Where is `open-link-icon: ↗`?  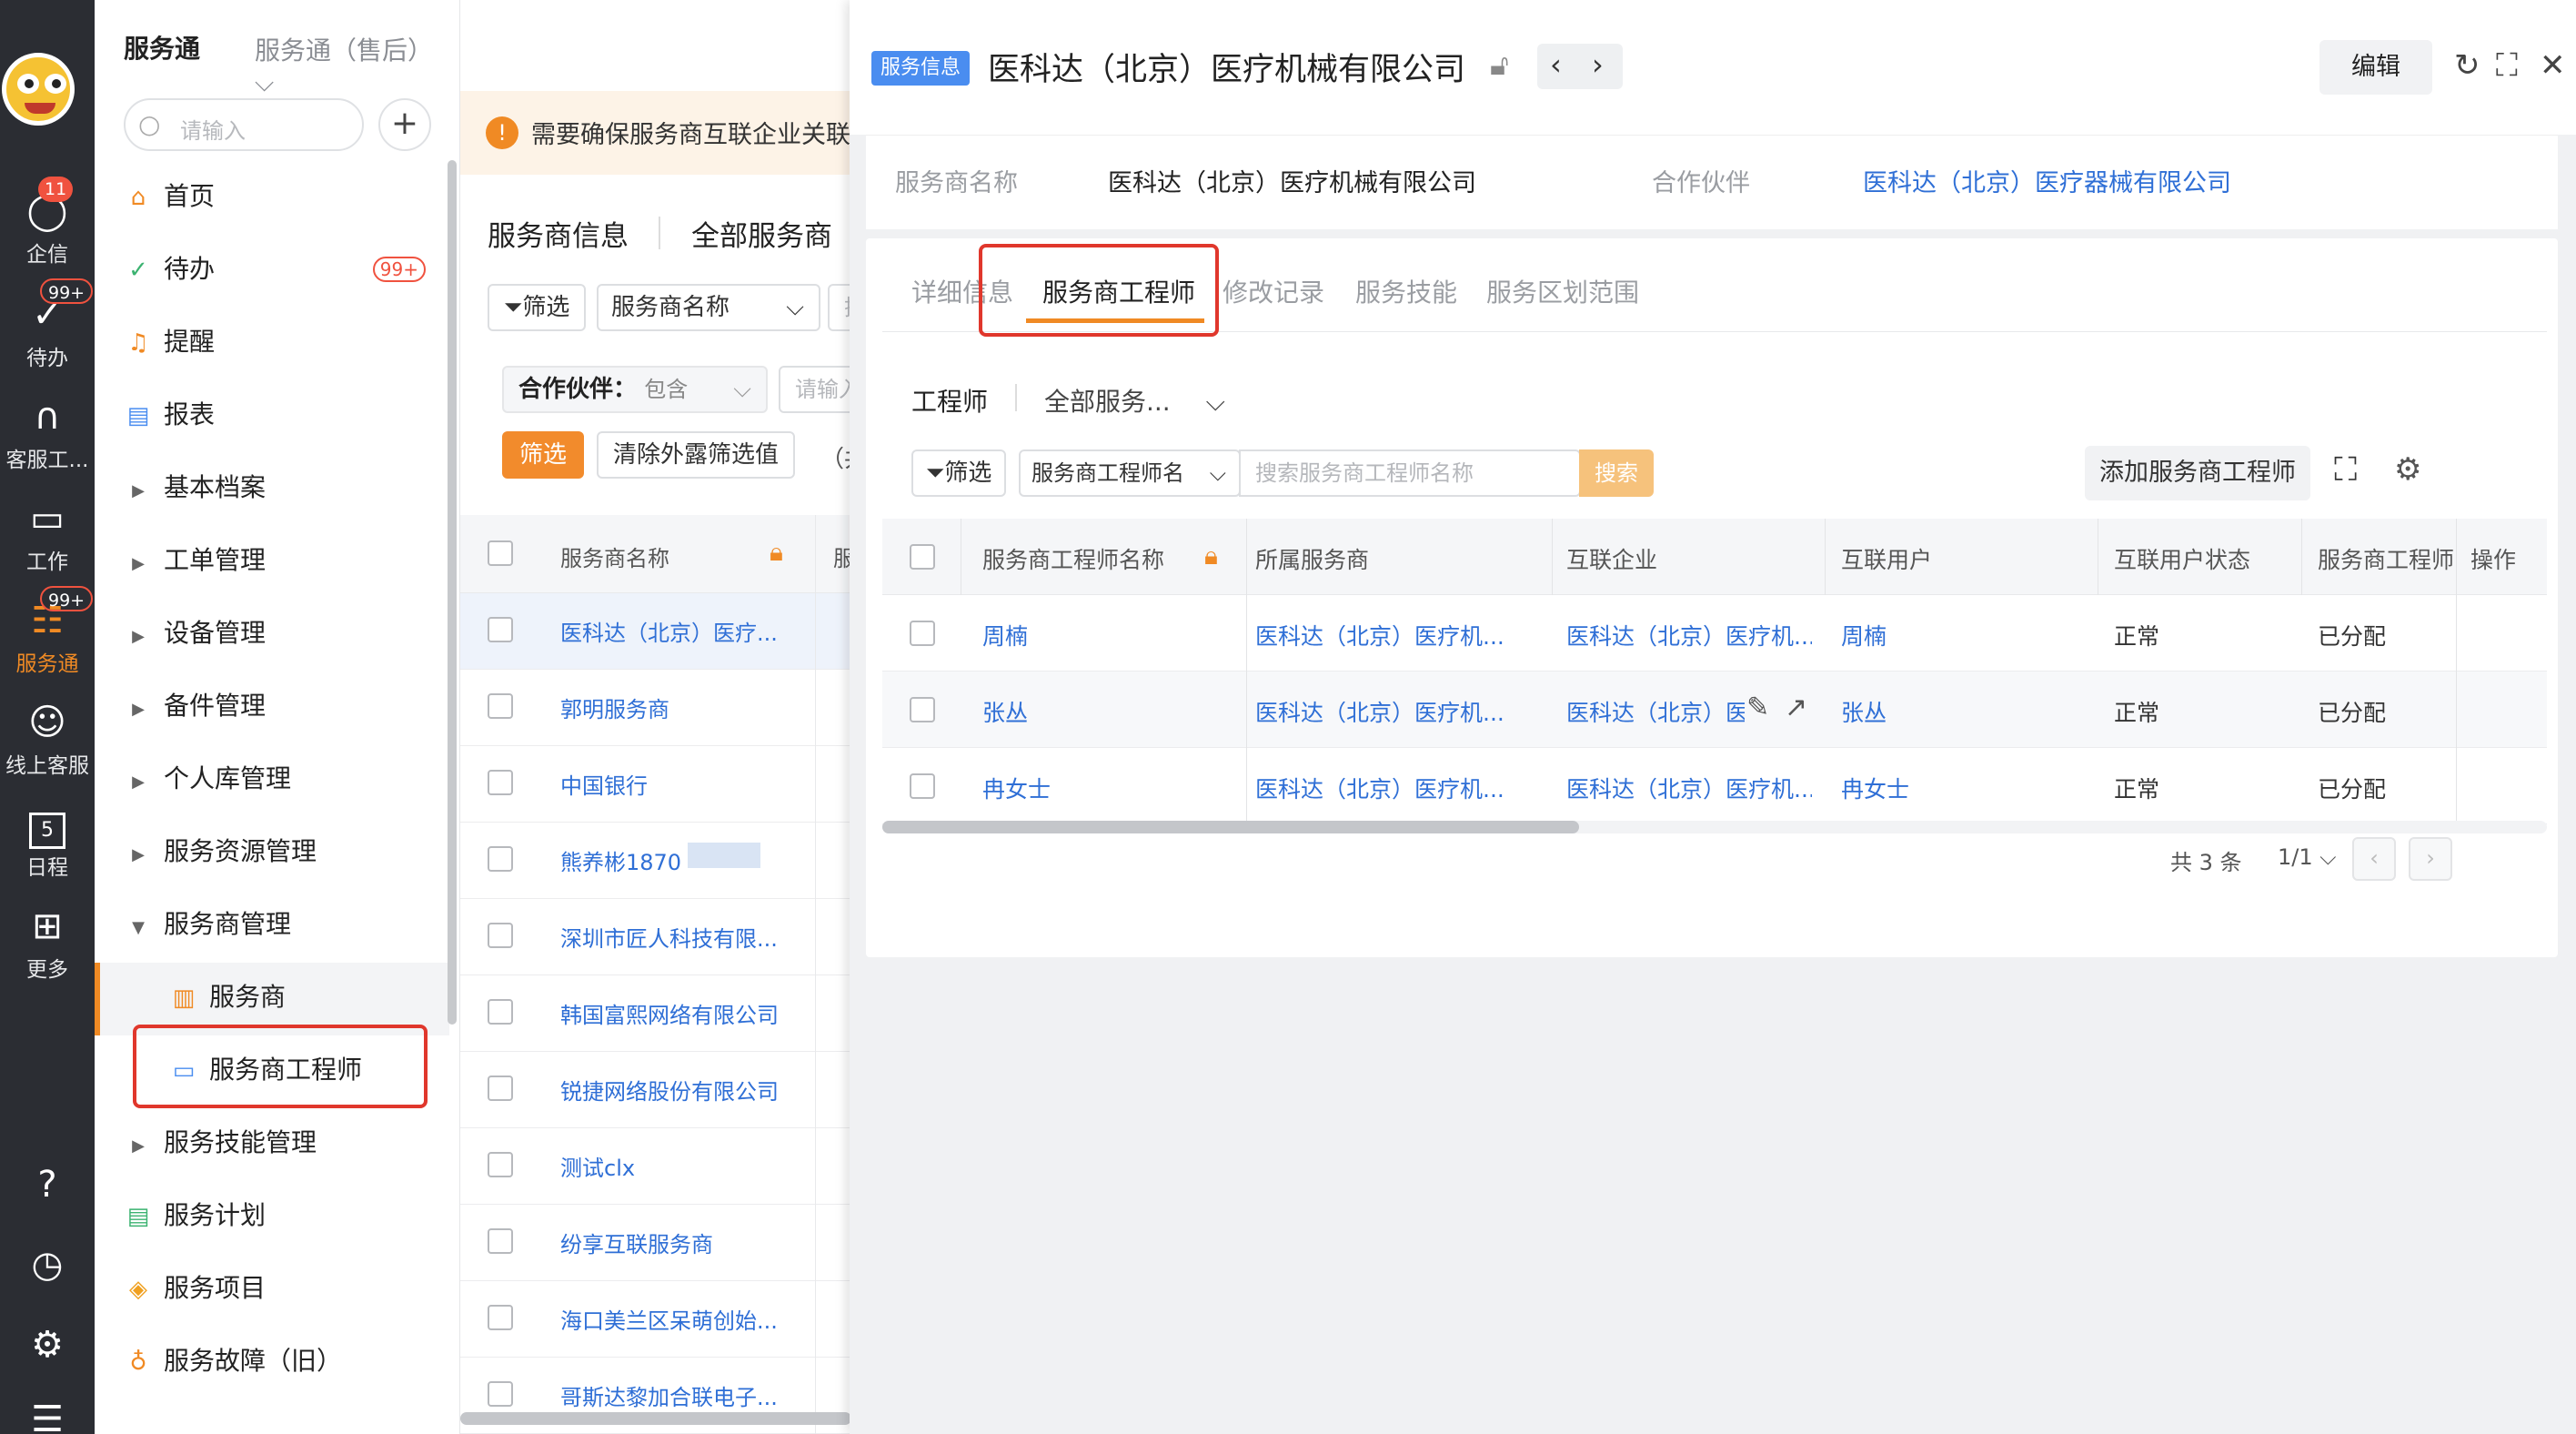
open-link-icon: ↗ is located at coordinates (1796, 707).